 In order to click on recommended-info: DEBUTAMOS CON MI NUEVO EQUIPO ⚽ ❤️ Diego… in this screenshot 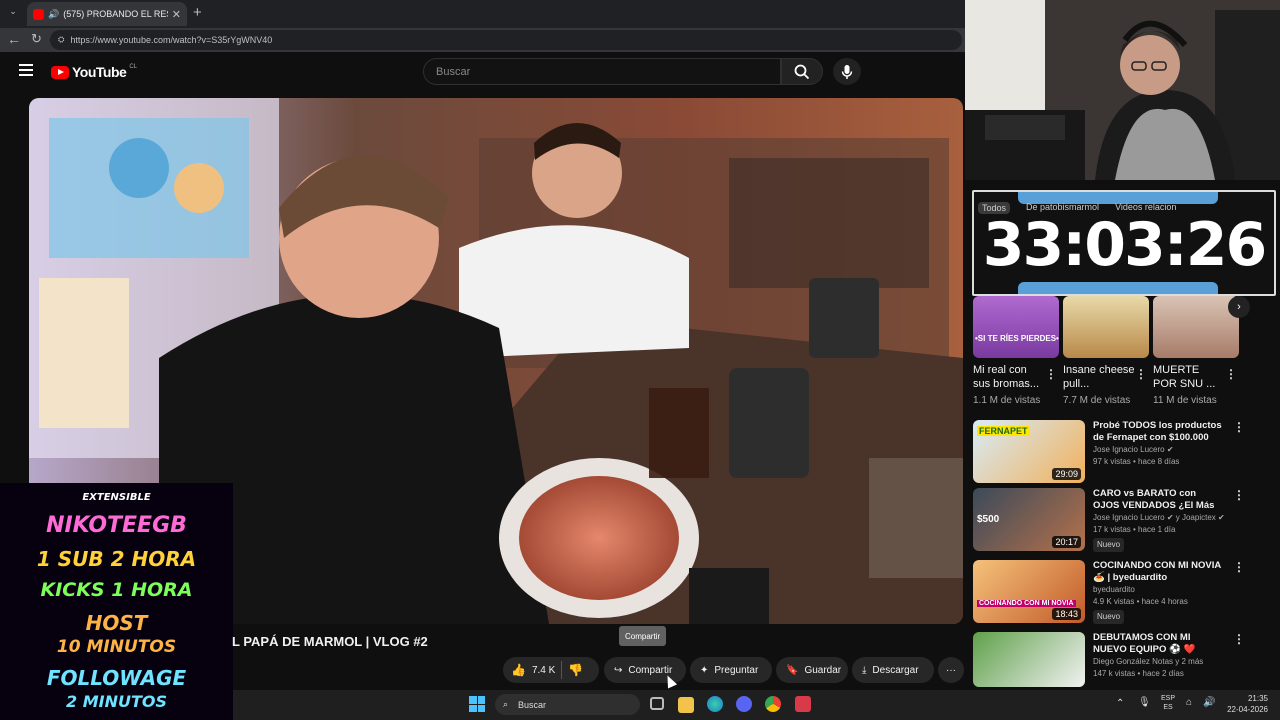, I will do `click(1159, 659)`.